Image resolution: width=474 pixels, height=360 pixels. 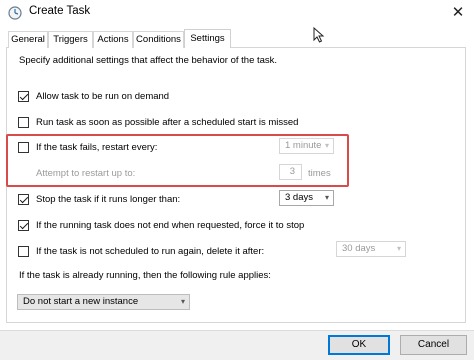 What do you see at coordinates (23, 96) in the screenshot?
I see `allow-on-demand-checkbox` at bounding box center [23, 96].